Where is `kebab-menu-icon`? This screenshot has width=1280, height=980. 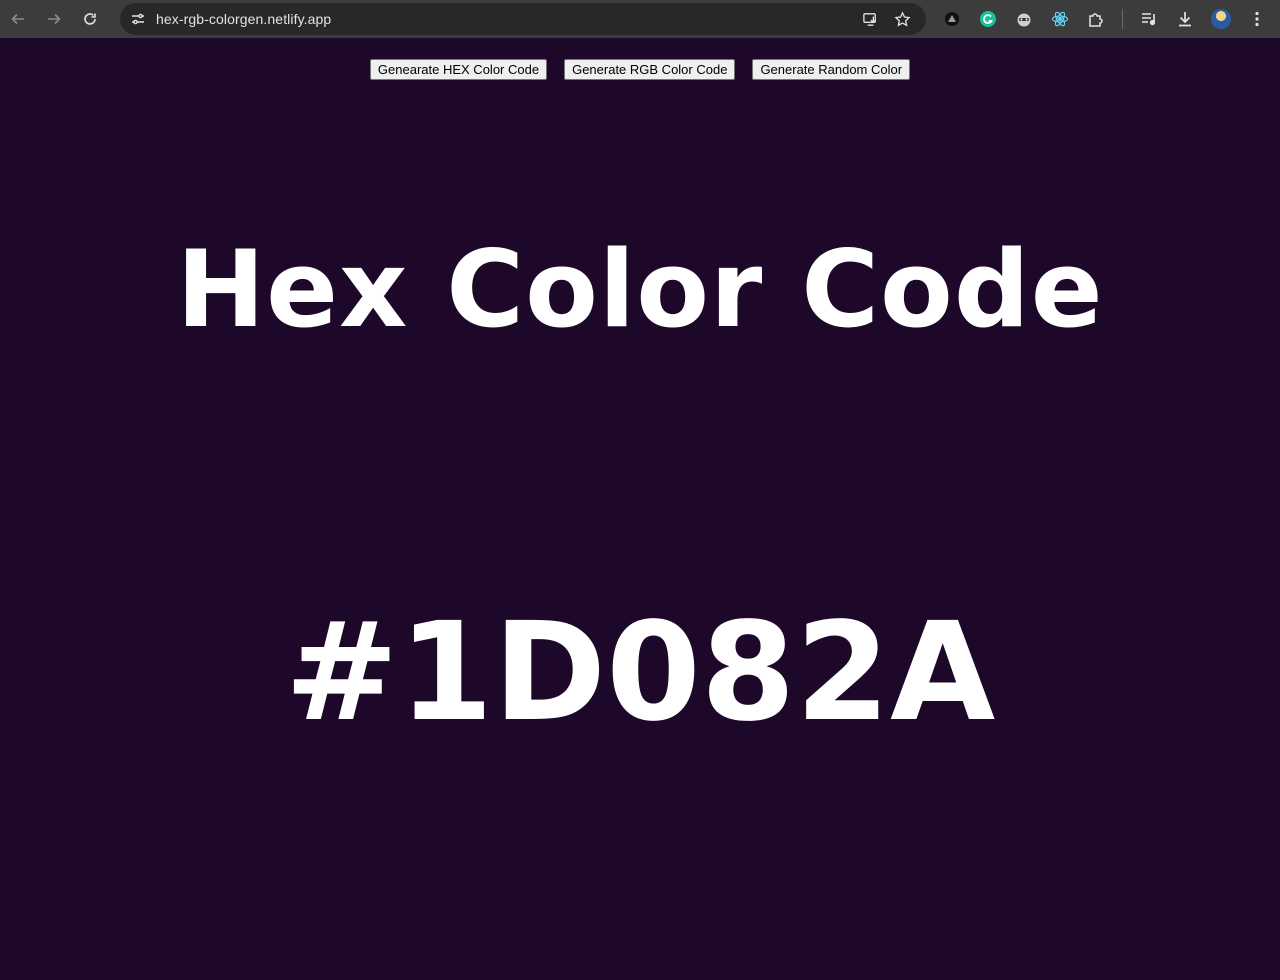
kebab-menu-icon is located at coordinates (1257, 19).